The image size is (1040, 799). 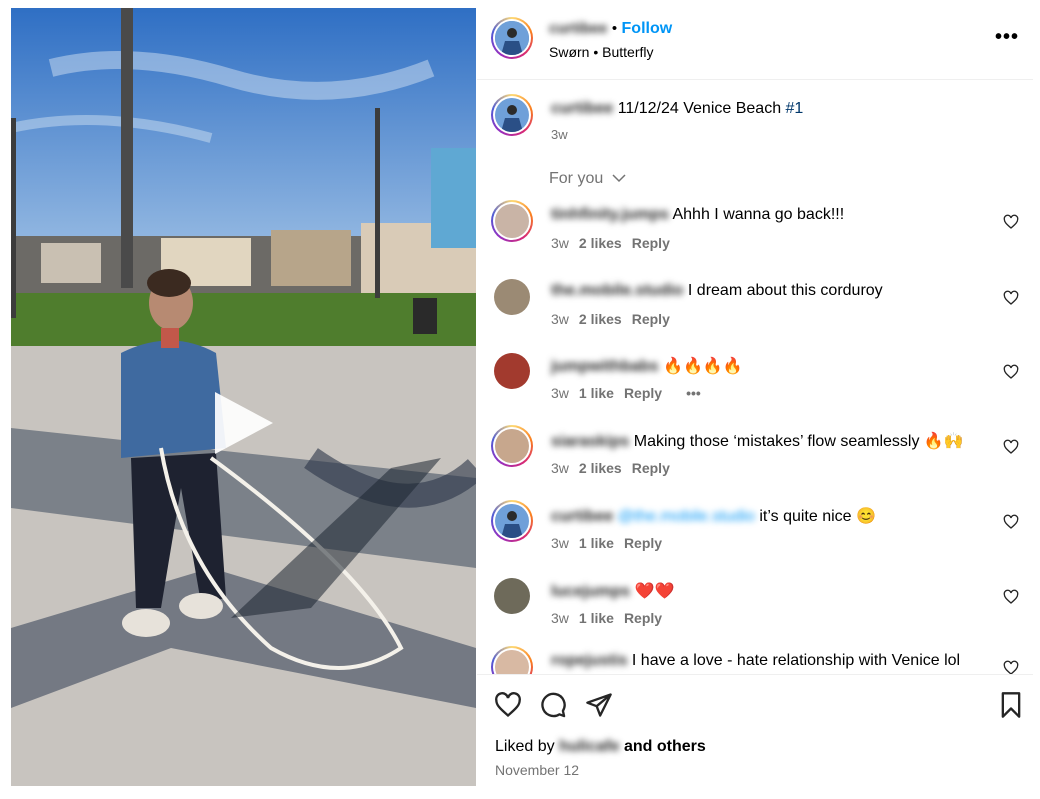 I want to click on author-avatar, so click(x=512, y=38).